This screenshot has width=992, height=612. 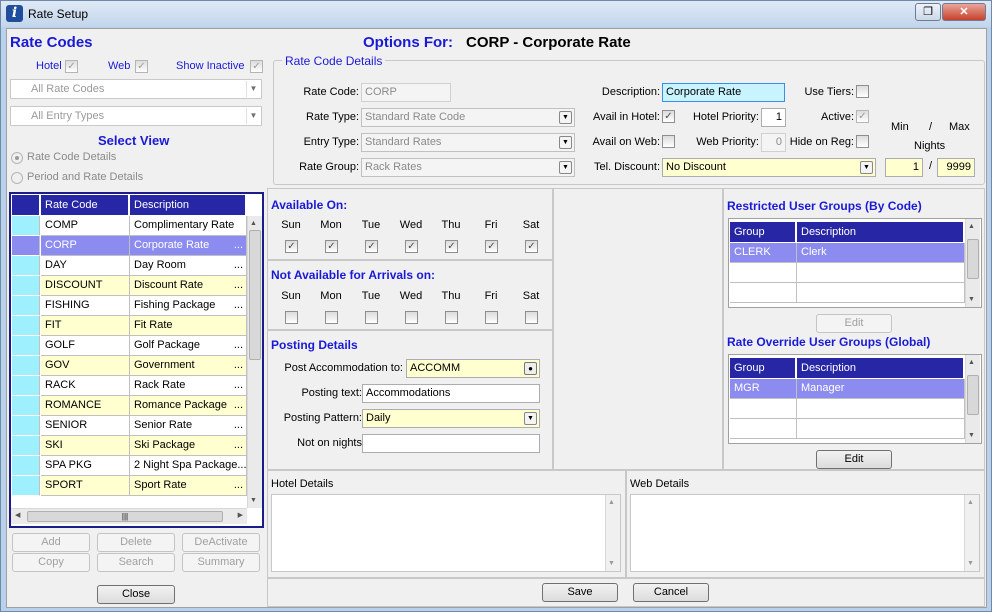 What do you see at coordinates (668, 116) in the screenshot?
I see `avail-hotel-checkbox: ✓` at bounding box center [668, 116].